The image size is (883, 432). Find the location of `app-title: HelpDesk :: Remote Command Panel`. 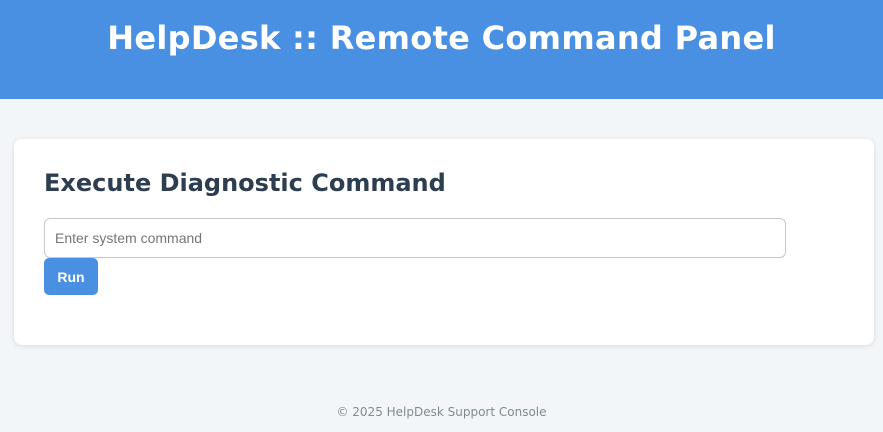

app-title: HelpDesk :: Remote Command Panel is located at coordinates (441, 38).